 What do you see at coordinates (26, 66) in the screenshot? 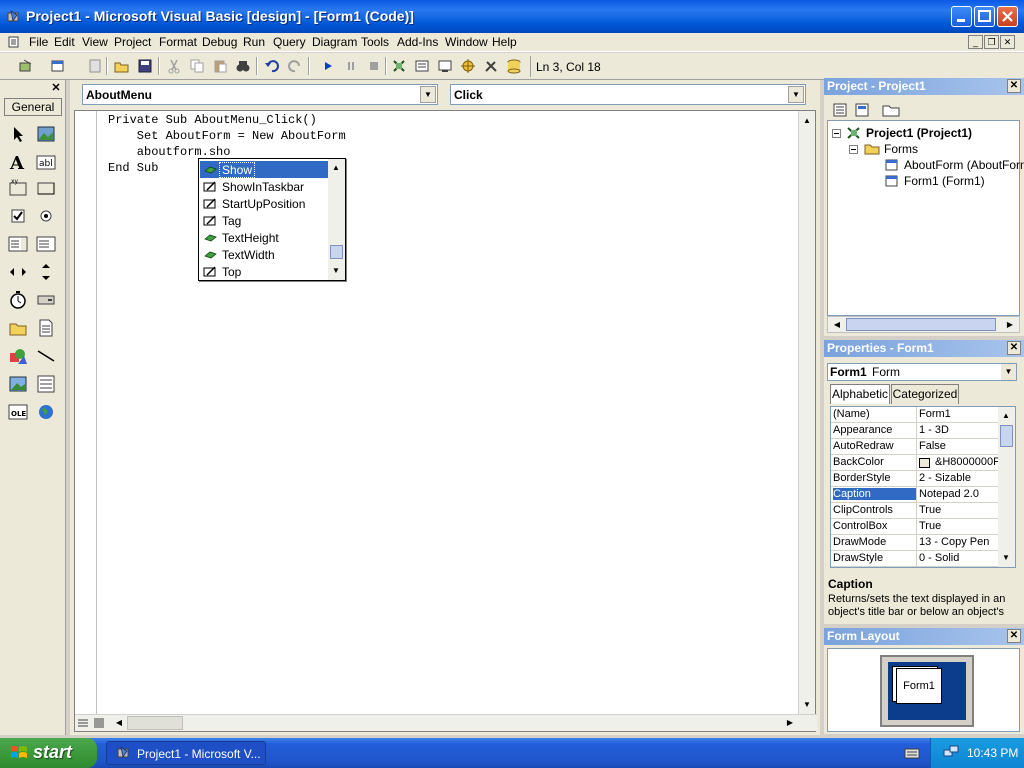
I see `add-project-icon` at bounding box center [26, 66].